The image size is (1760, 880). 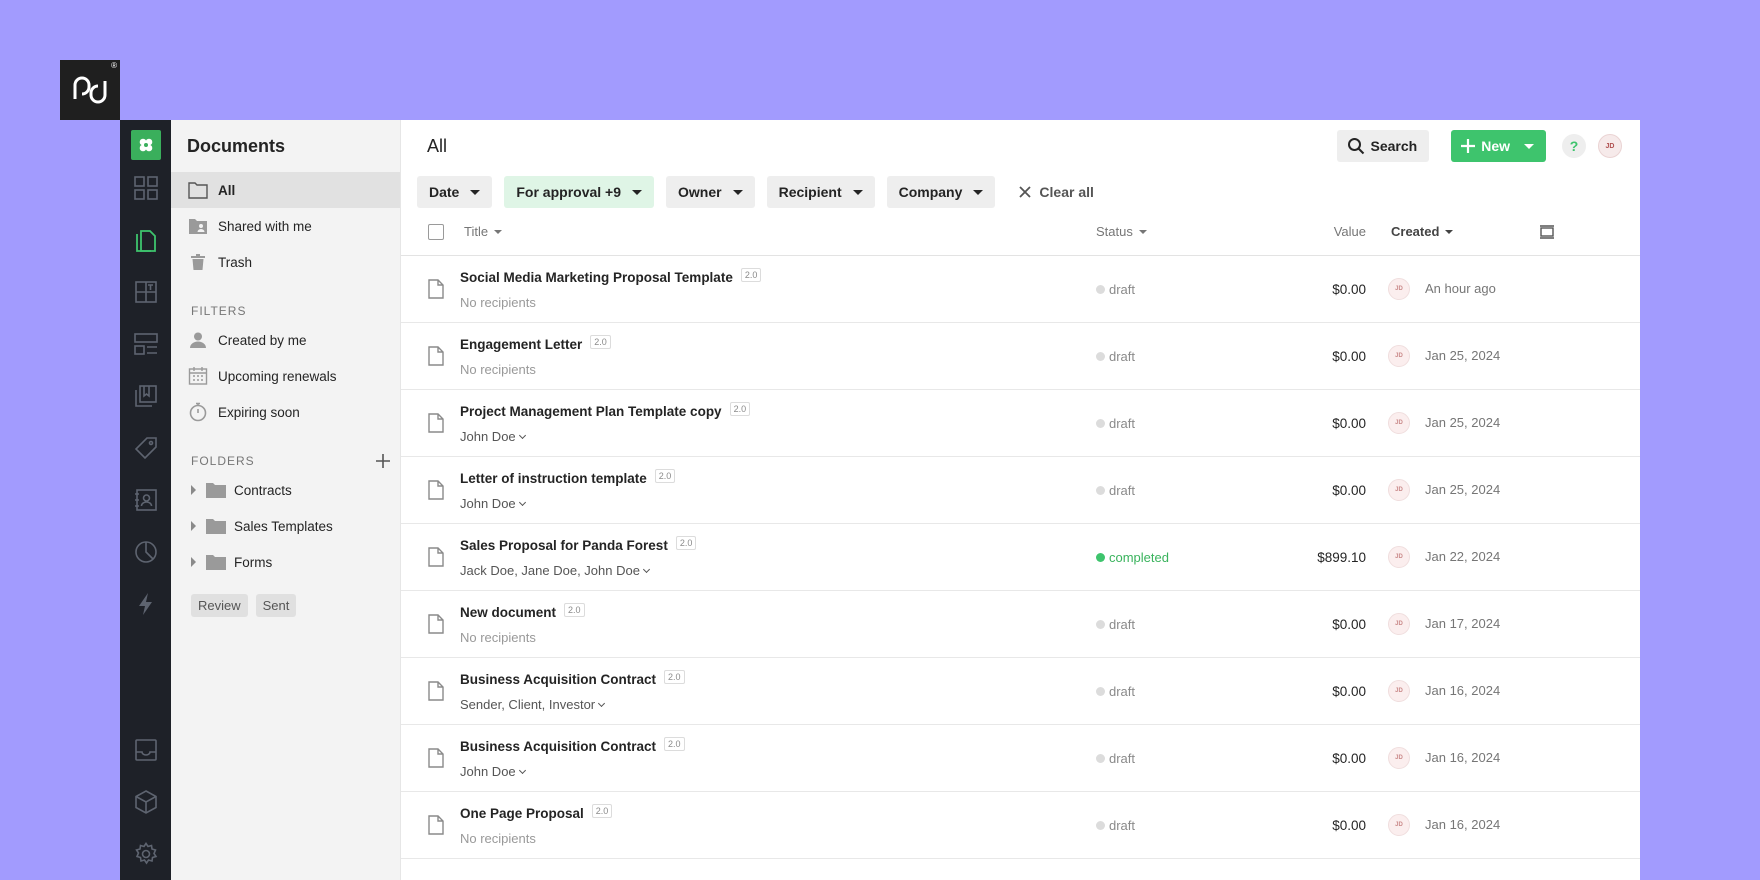 I want to click on sidebar-item-trash: Trash, so click(x=285, y=262).